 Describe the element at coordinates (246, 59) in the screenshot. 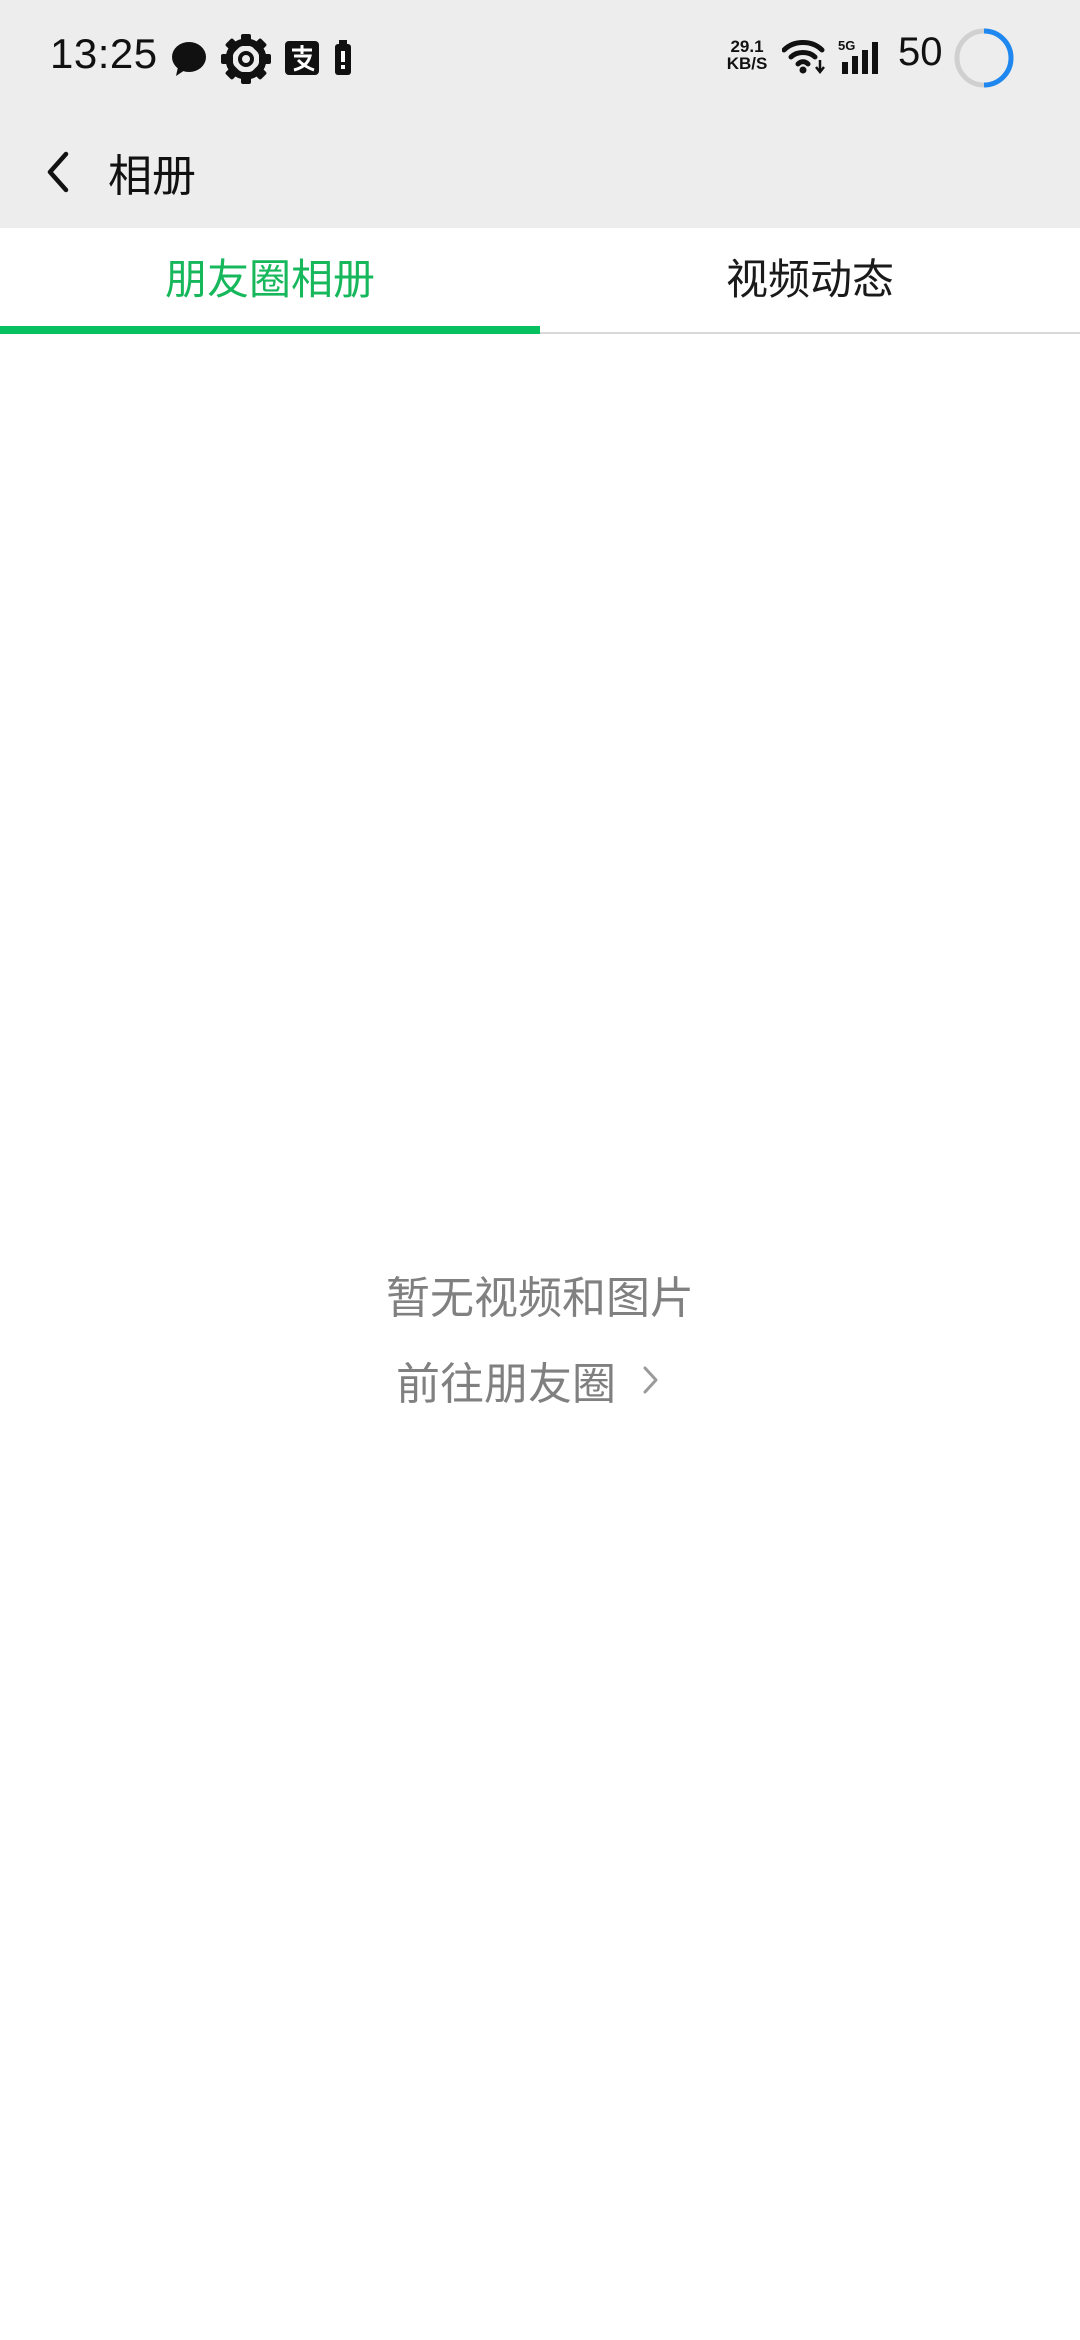

I see `gear-icon` at that location.